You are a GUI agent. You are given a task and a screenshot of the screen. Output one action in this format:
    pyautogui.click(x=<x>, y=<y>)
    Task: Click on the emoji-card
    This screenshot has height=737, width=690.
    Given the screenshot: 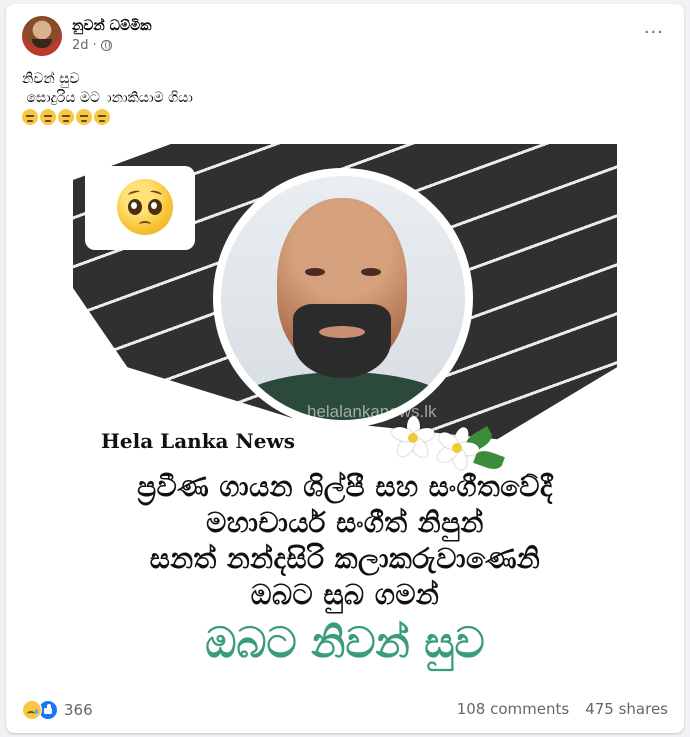 What is the action you would take?
    pyautogui.click(x=140, y=208)
    